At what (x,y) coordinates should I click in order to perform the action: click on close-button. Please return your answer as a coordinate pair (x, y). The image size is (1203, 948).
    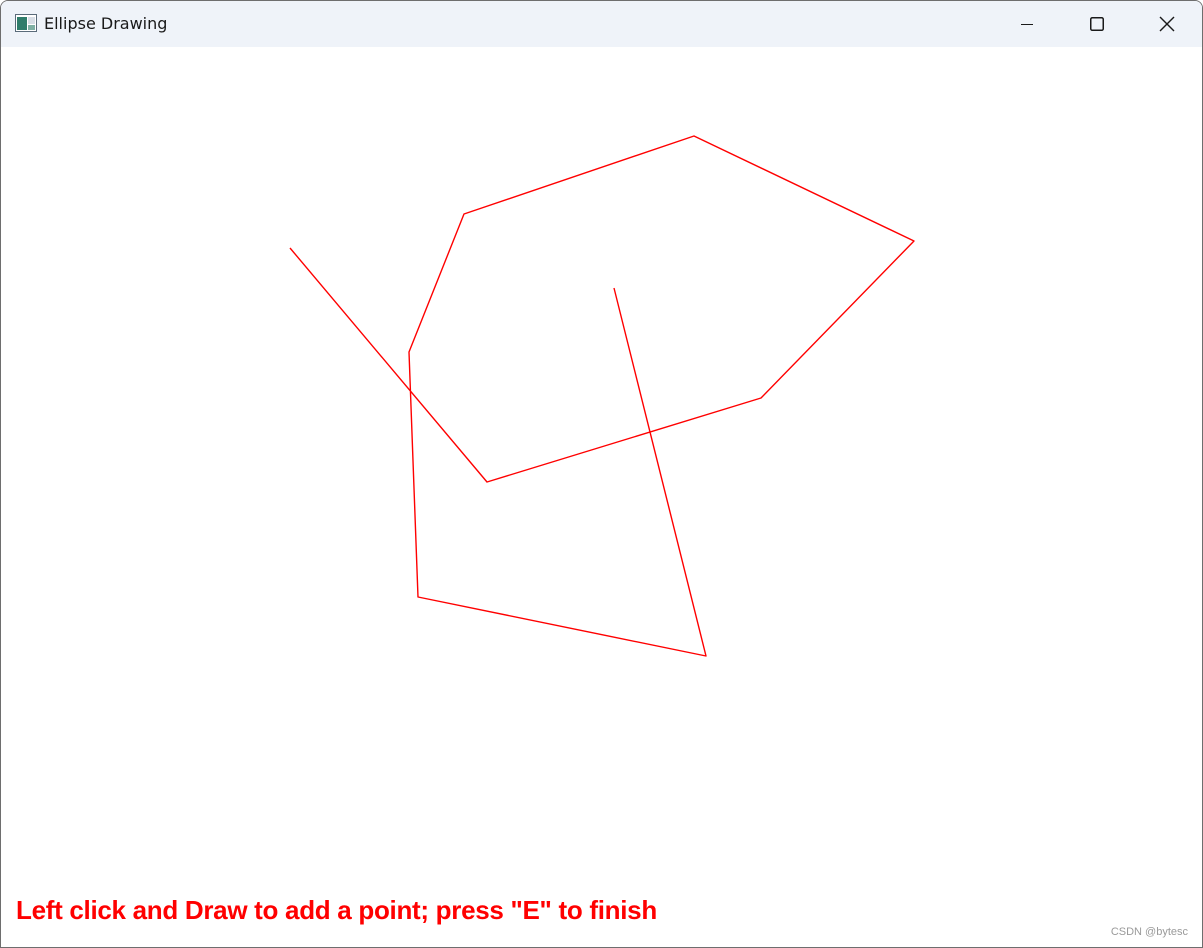
    Looking at the image, I should click on (1167, 24).